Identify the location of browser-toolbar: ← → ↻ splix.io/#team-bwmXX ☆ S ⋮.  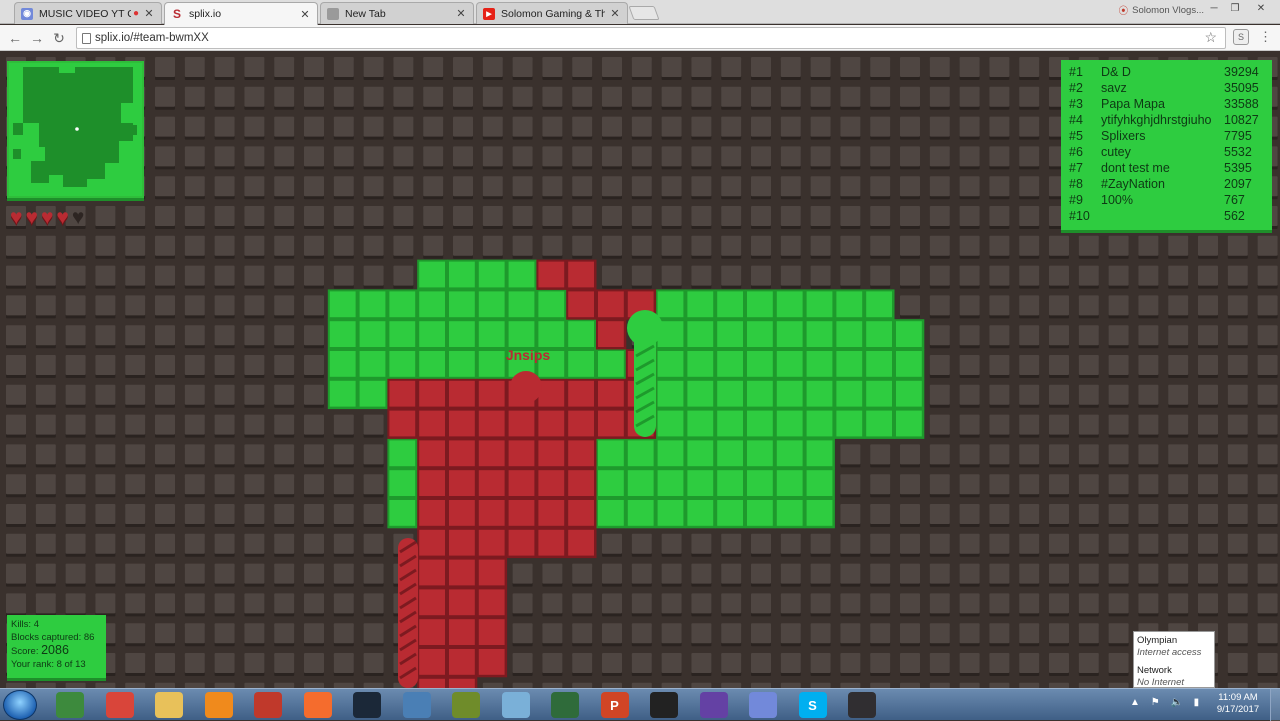
(640, 38).